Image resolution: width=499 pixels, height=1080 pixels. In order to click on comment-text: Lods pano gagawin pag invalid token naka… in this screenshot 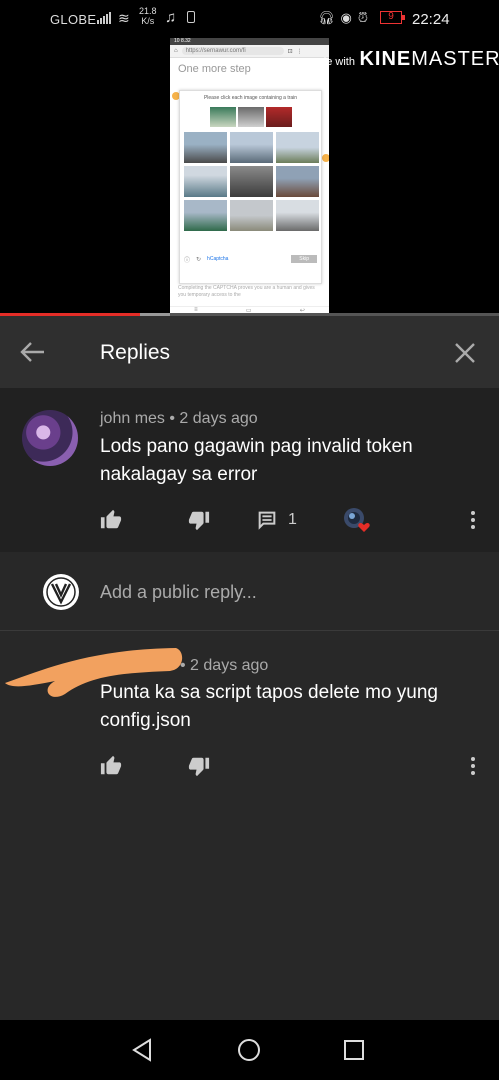, I will do `click(256, 460)`.